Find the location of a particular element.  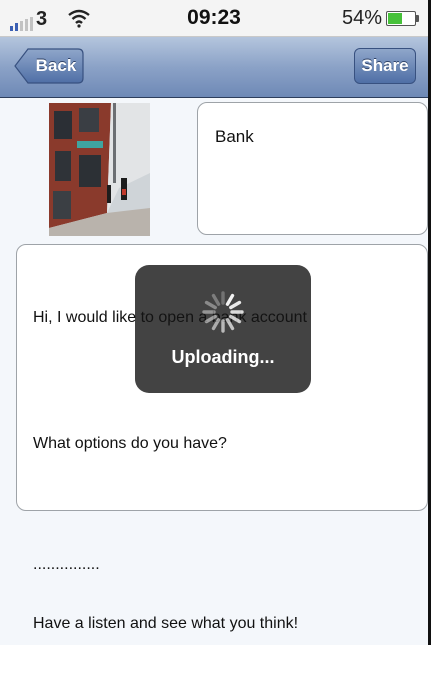

battery-fill is located at coordinates (395, 18).